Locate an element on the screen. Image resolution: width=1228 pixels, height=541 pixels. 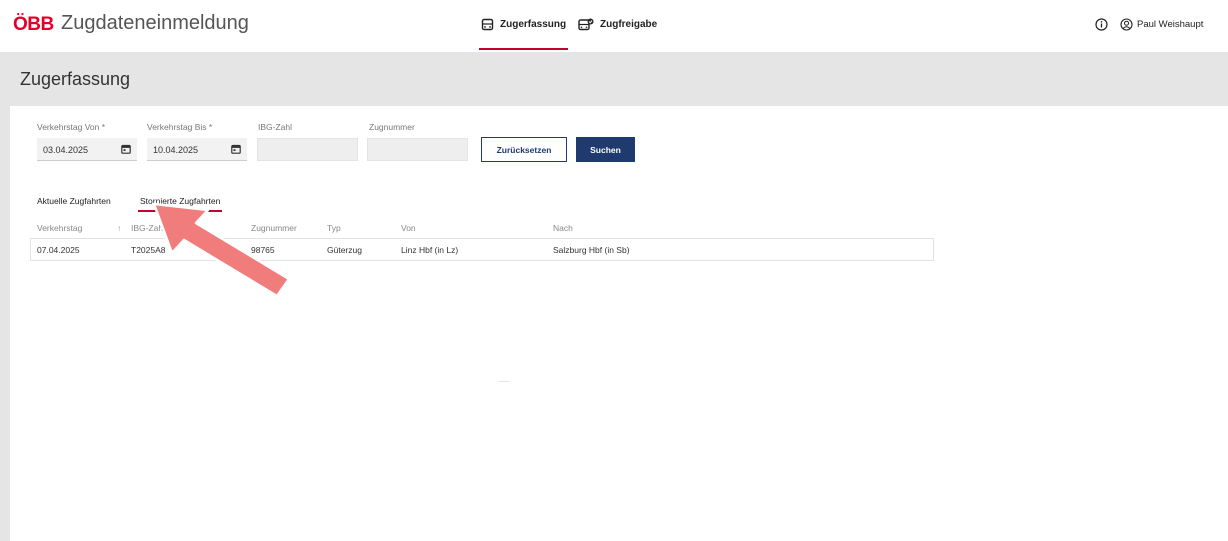
column-header-nach: Nach is located at coordinates (563, 228).